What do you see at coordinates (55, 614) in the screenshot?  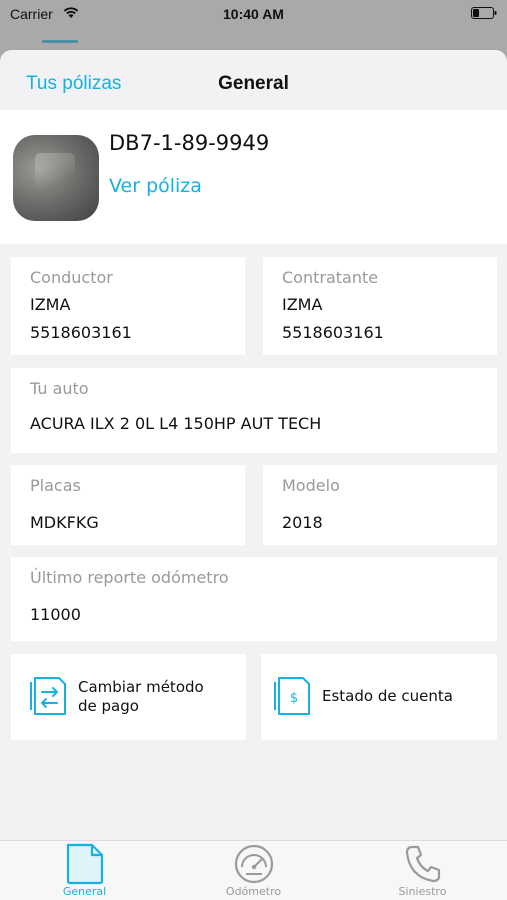 I see `odometer-report-value: 11000` at bounding box center [55, 614].